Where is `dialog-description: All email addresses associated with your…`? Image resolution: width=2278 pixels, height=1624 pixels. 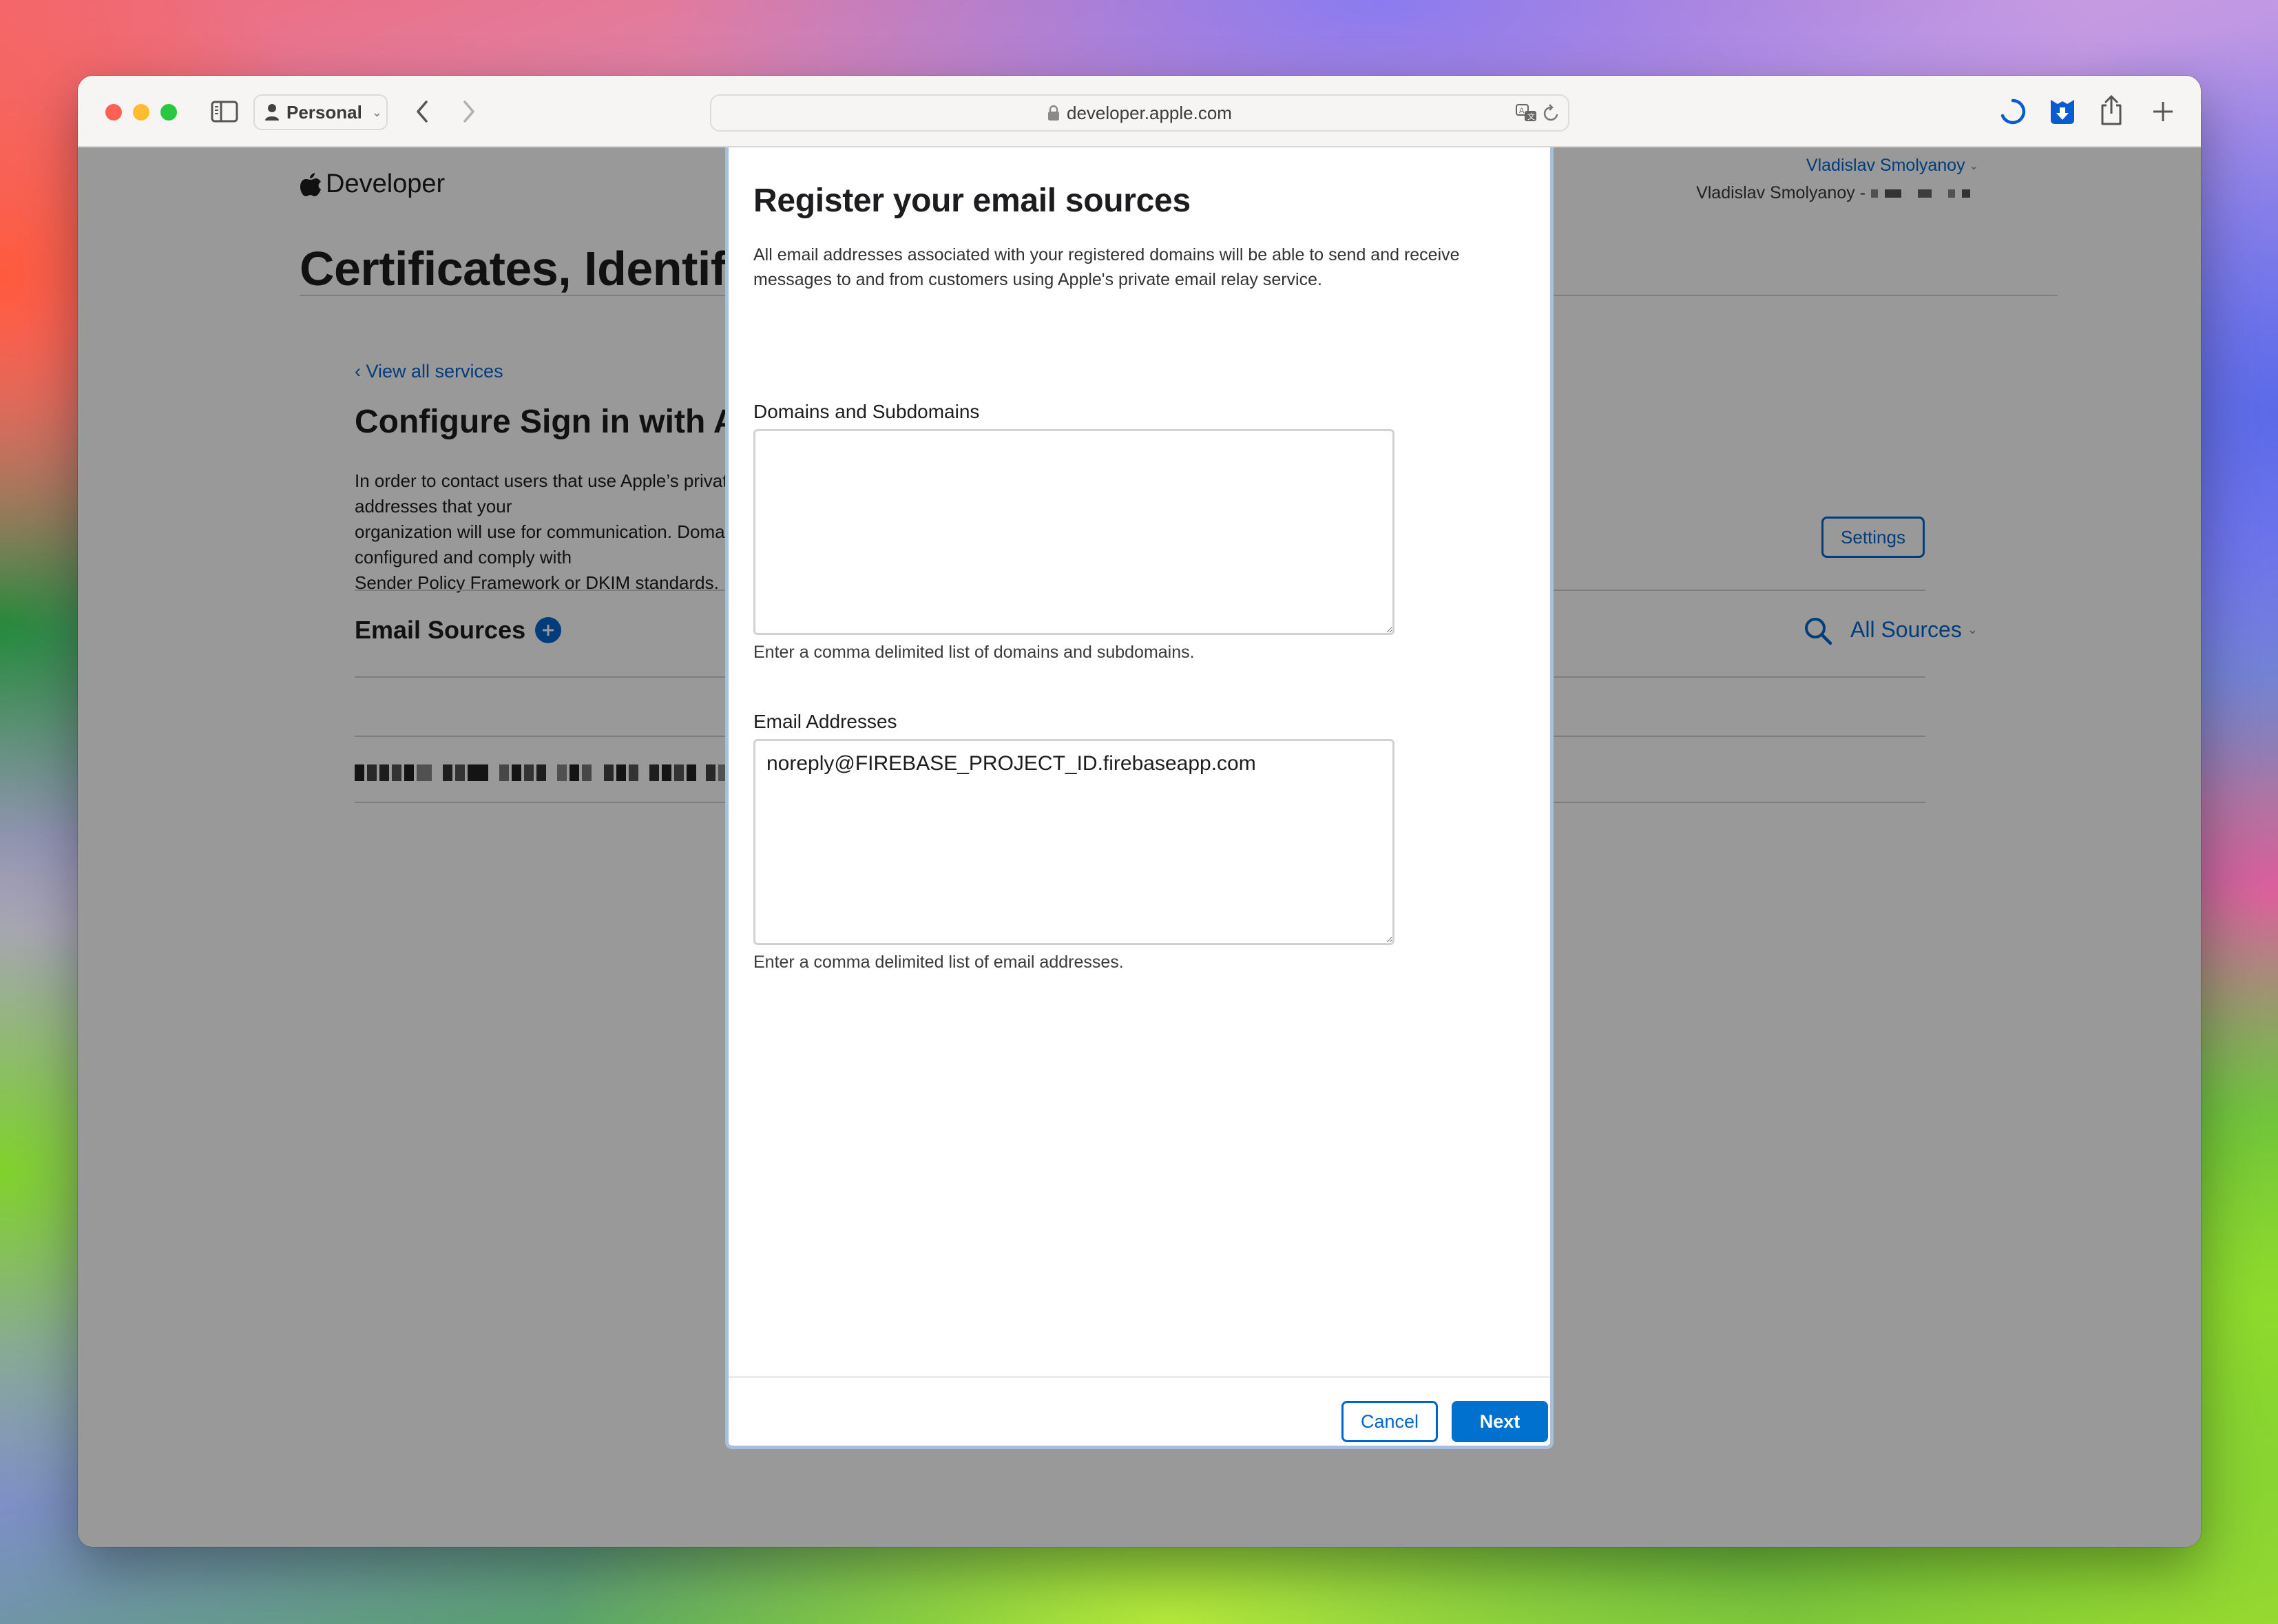
dialog-description: All email addresses associated with your… is located at coordinates (1107, 267).